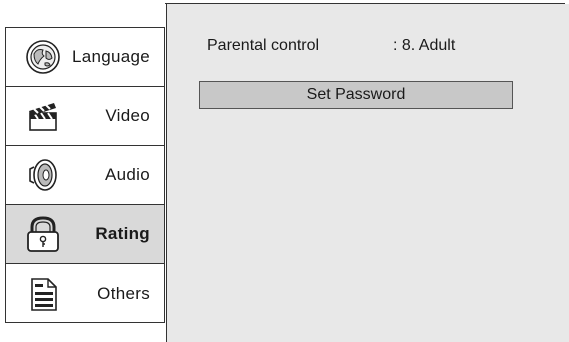 This screenshot has width=569, height=342. Describe the element at coordinates (43, 175) in the screenshot. I see `speaker-icon` at that location.